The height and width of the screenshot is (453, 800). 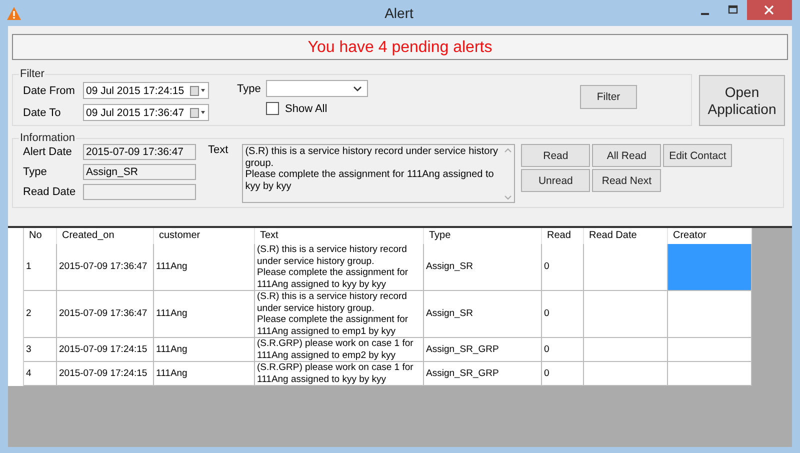 I want to click on column-header: customer, so click(x=204, y=236).